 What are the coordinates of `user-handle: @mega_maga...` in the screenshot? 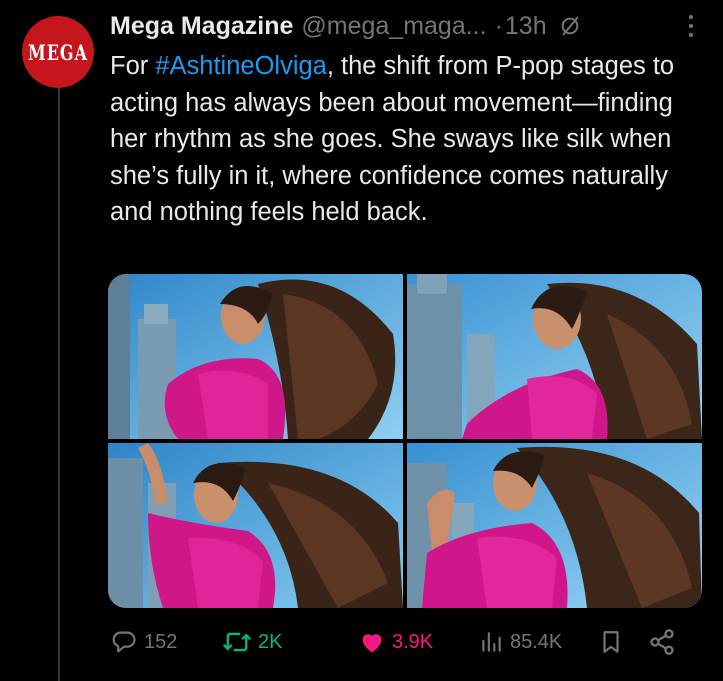 It's located at (393, 26).